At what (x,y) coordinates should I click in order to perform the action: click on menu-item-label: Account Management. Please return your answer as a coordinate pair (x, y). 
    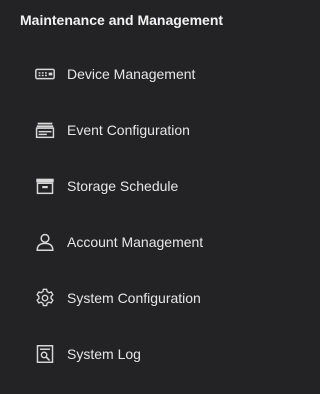
    Looking at the image, I should click on (135, 242).